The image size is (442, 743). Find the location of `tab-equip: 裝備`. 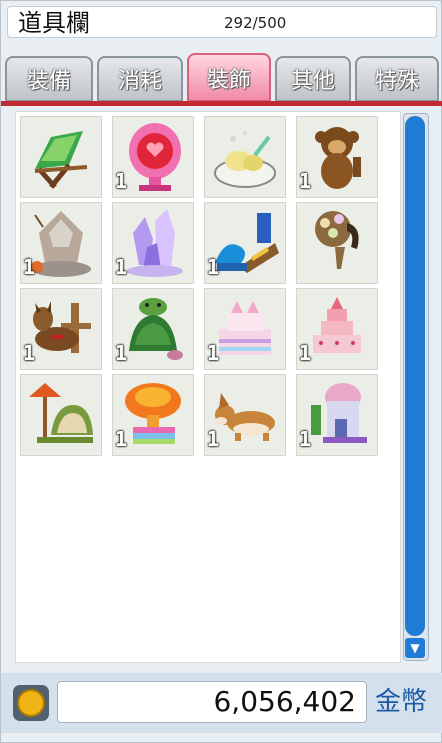

tab-equip: 裝備 is located at coordinates (49, 79).